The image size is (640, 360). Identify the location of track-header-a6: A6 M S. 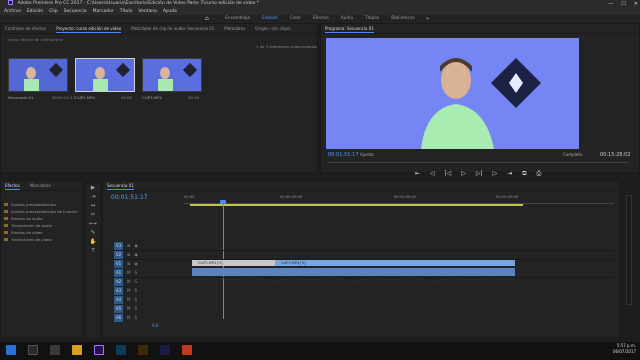
(146, 318).